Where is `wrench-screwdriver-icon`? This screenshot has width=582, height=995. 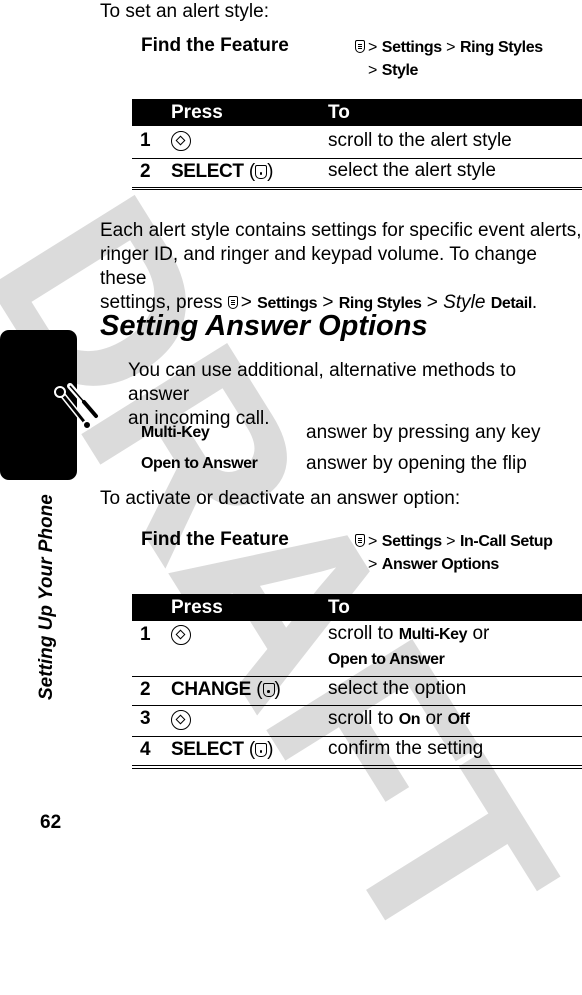 wrench-screwdriver-icon is located at coordinates (76, 406).